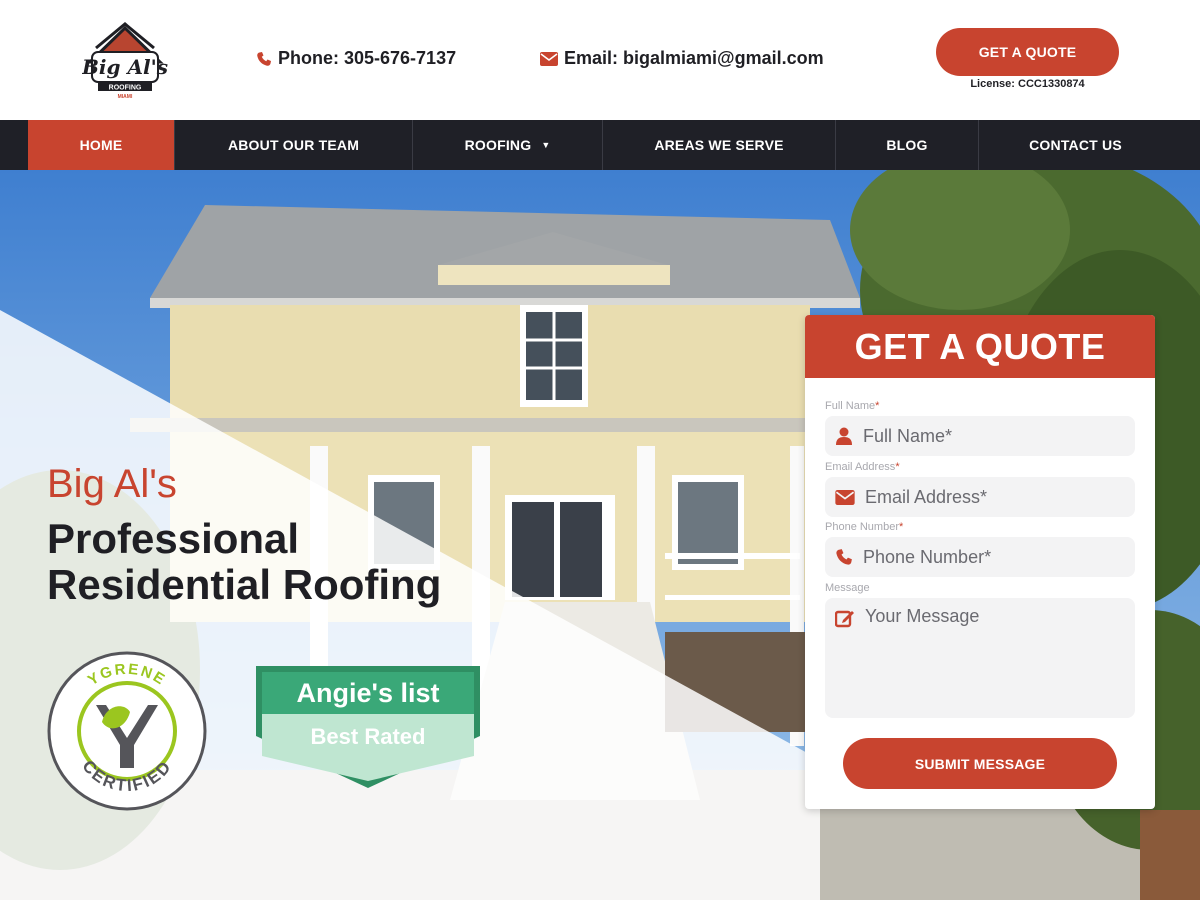 This screenshot has width=1200, height=900. I want to click on svg-text: MIAMI, so click(125, 97).